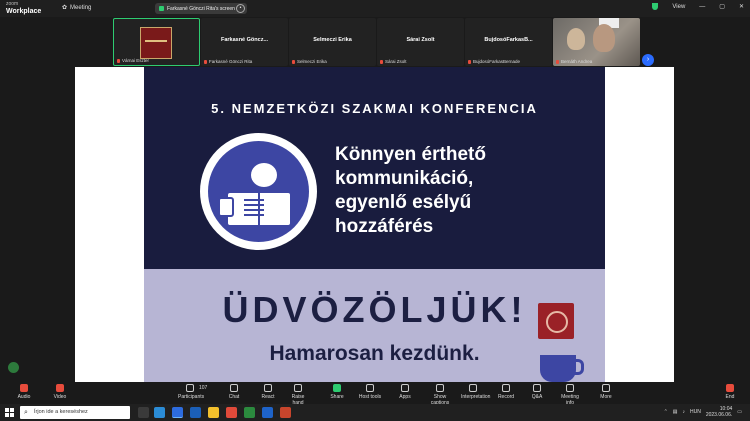  I want to click on task-view-icon, so click(143, 412).